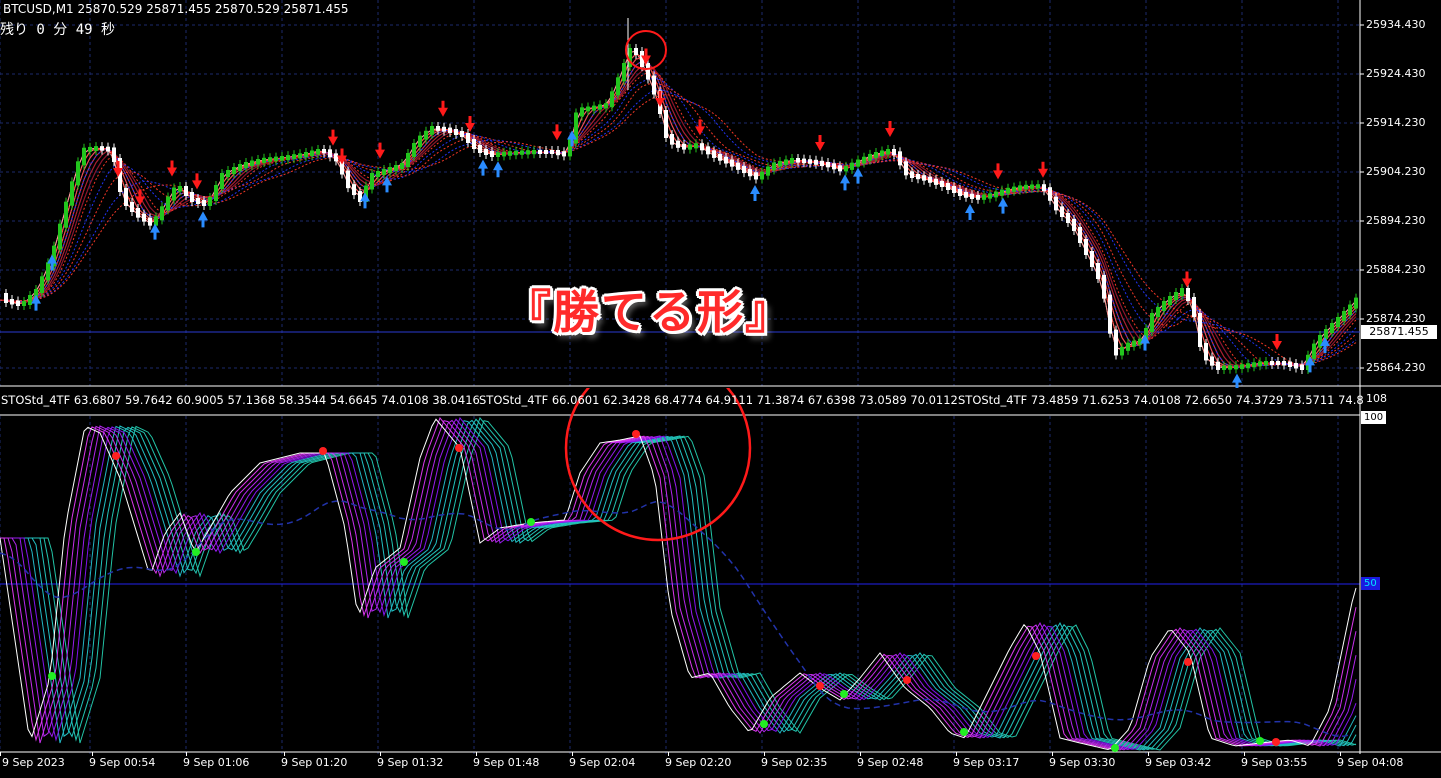 Image resolution: width=1441 pixels, height=778 pixels. What do you see at coordinates (33, 762) in the screenshot?
I see `time-label: 9 Sep 2023` at bounding box center [33, 762].